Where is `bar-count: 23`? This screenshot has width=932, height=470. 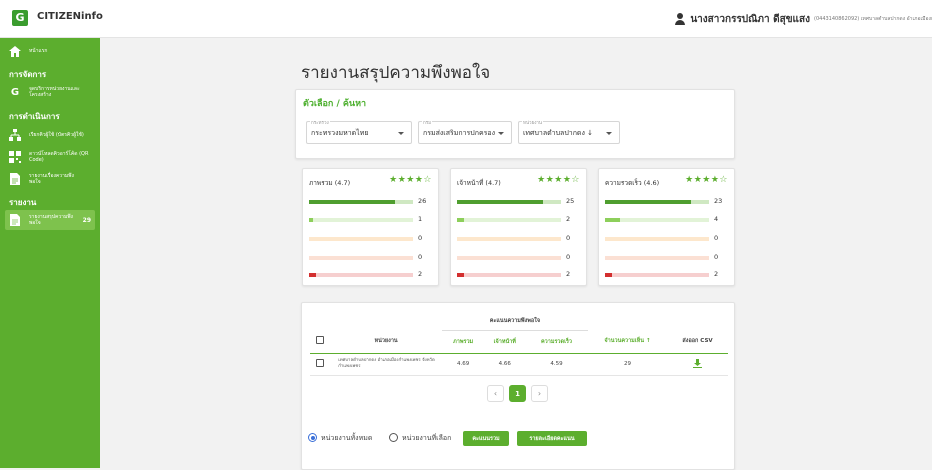
bar-count: 23 is located at coordinates (718, 201).